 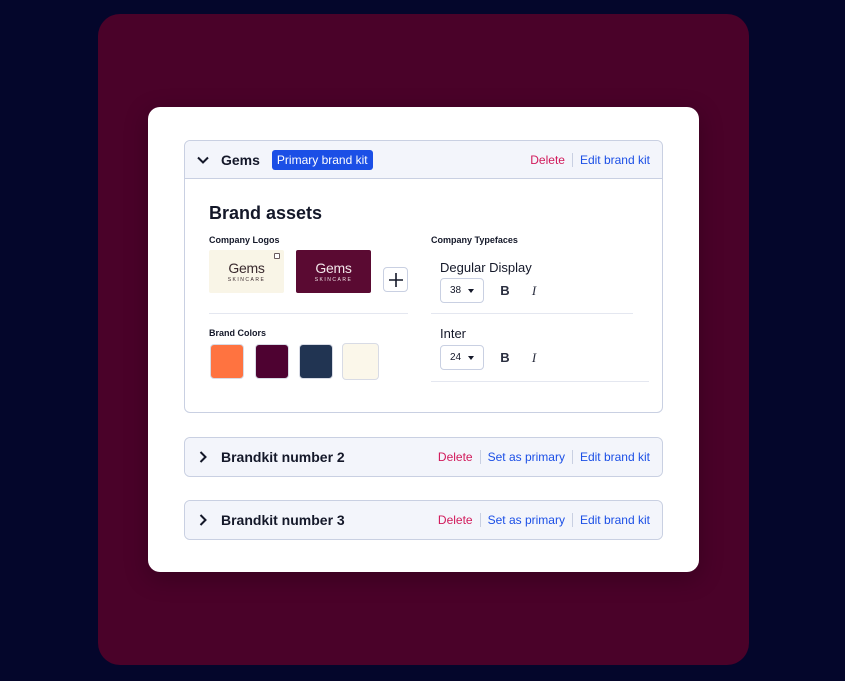 I want to click on color-swatch-plum, so click(x=272, y=361).